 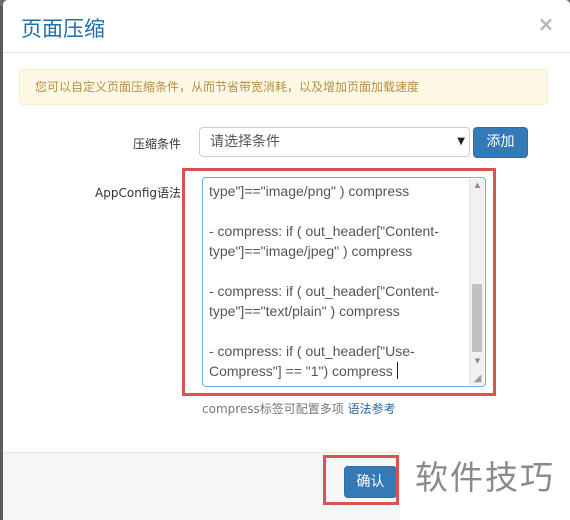 I want to click on help-text-label: compress标签可配置多项, so click(x=273, y=409).